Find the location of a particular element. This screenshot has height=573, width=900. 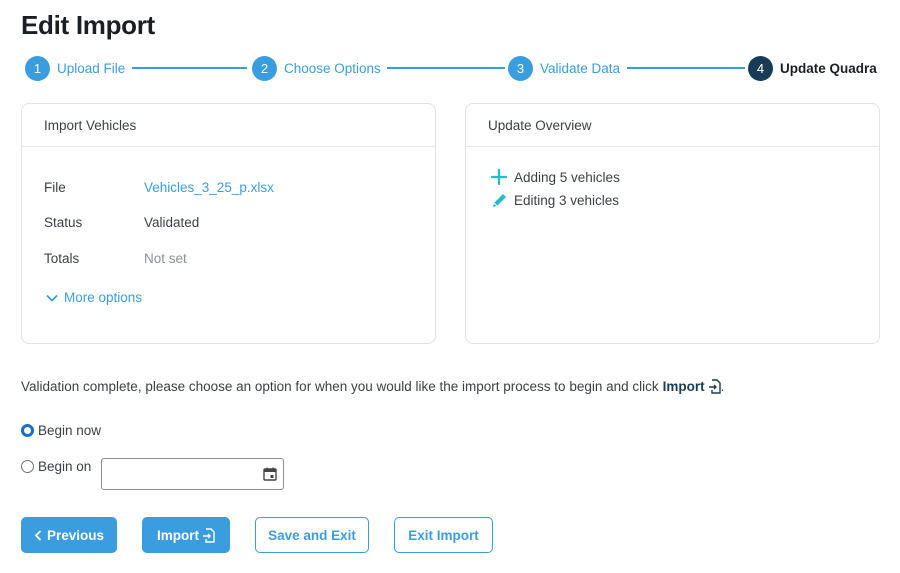

step-validate-data: 3 Validate Data is located at coordinates (564, 68).